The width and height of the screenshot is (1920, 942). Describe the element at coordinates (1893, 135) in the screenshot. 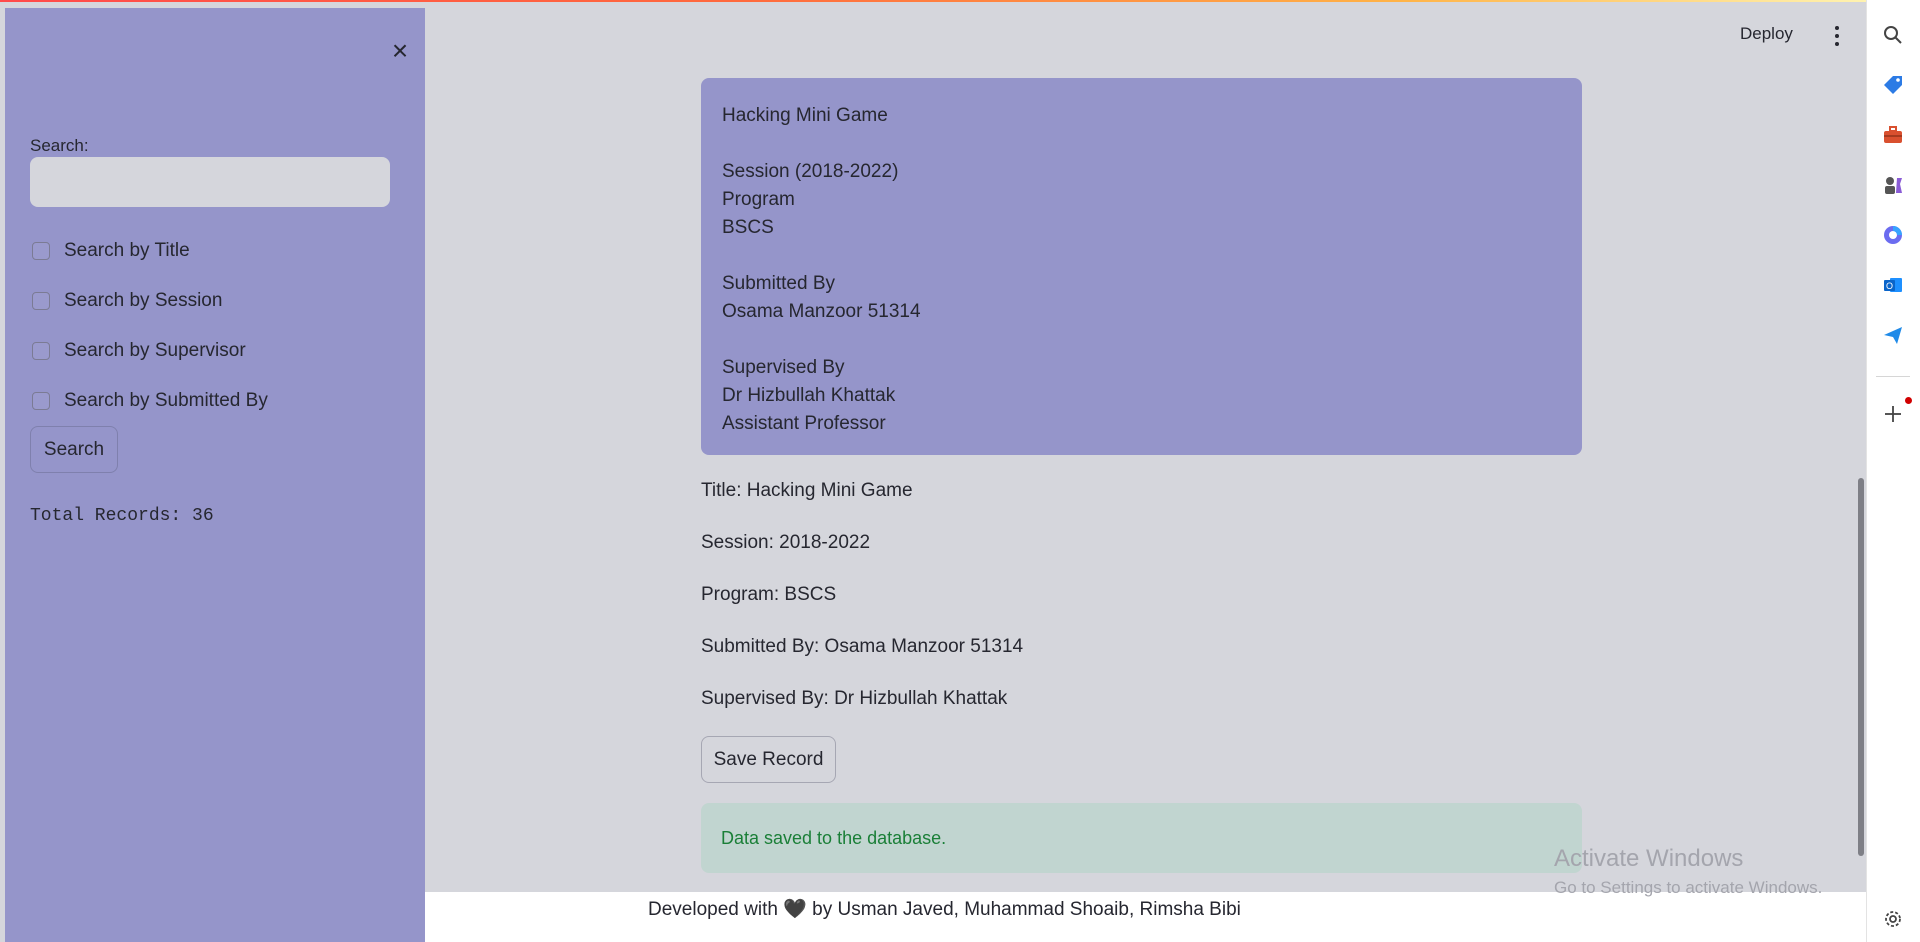

I see `toolbox-icon` at that location.